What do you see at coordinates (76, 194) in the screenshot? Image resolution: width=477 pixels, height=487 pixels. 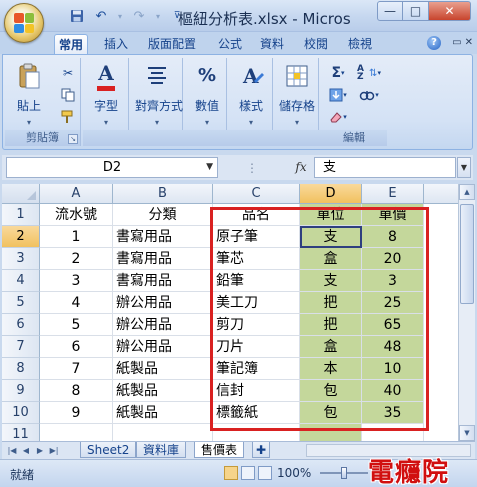 I see `column-header-a: A` at bounding box center [76, 194].